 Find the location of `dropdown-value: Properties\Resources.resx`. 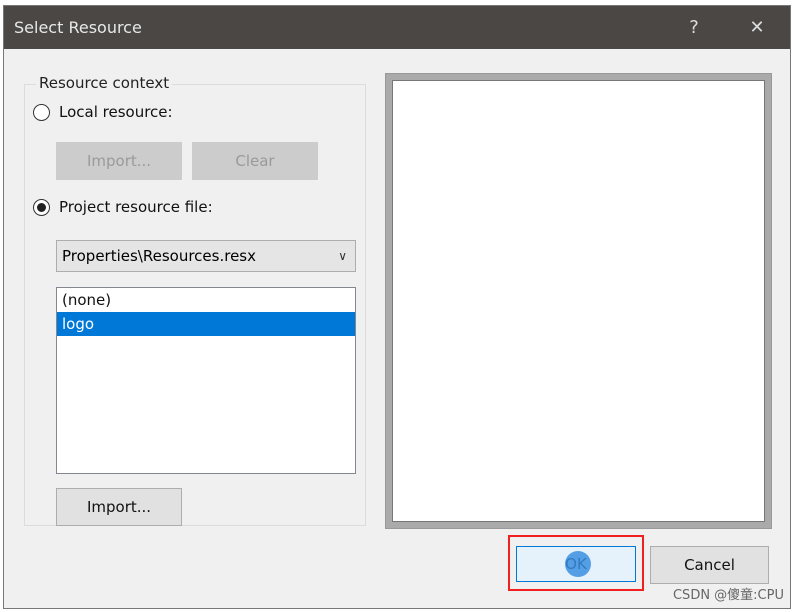

dropdown-value: Properties\Resources.resx is located at coordinates (159, 256).